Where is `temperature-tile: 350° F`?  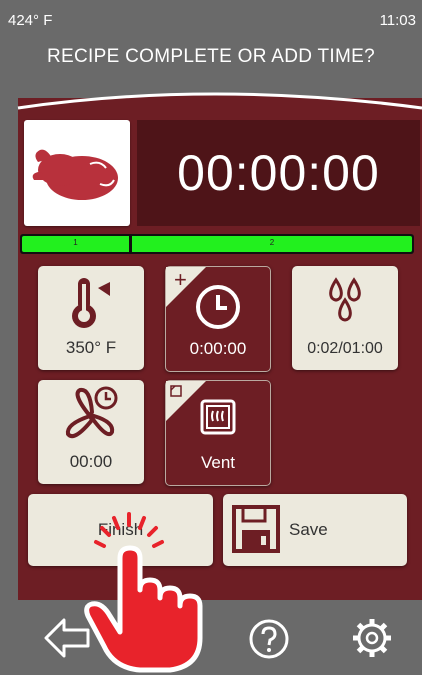 temperature-tile: 350° F is located at coordinates (91, 318).